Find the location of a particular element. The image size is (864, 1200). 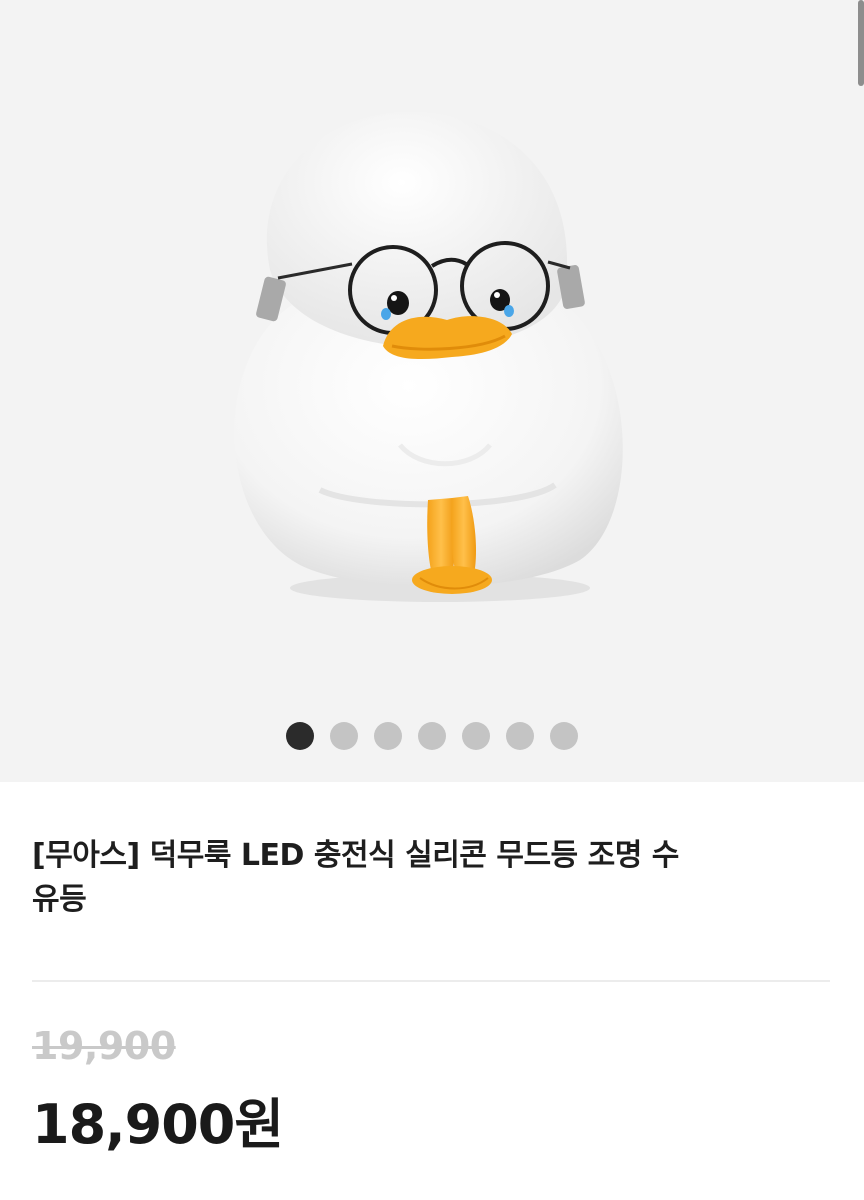

product-title-line1: [무아스] 덕무룩 LED 충전식 실리콘 무드등 조명 수 is located at coordinates (355, 855).